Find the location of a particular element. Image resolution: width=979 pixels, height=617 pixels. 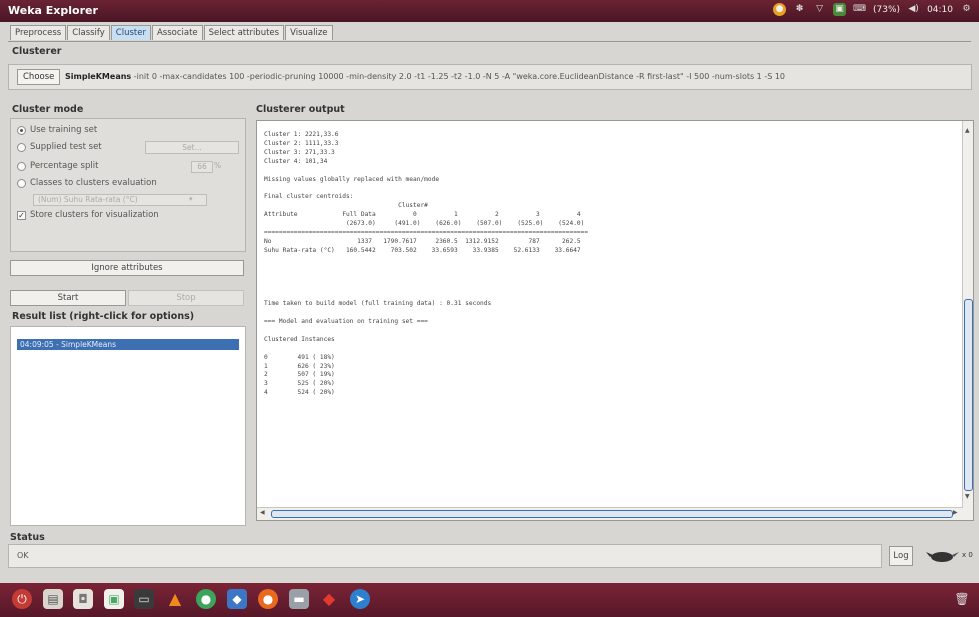

status-text: OK is located at coordinates (23, 555).